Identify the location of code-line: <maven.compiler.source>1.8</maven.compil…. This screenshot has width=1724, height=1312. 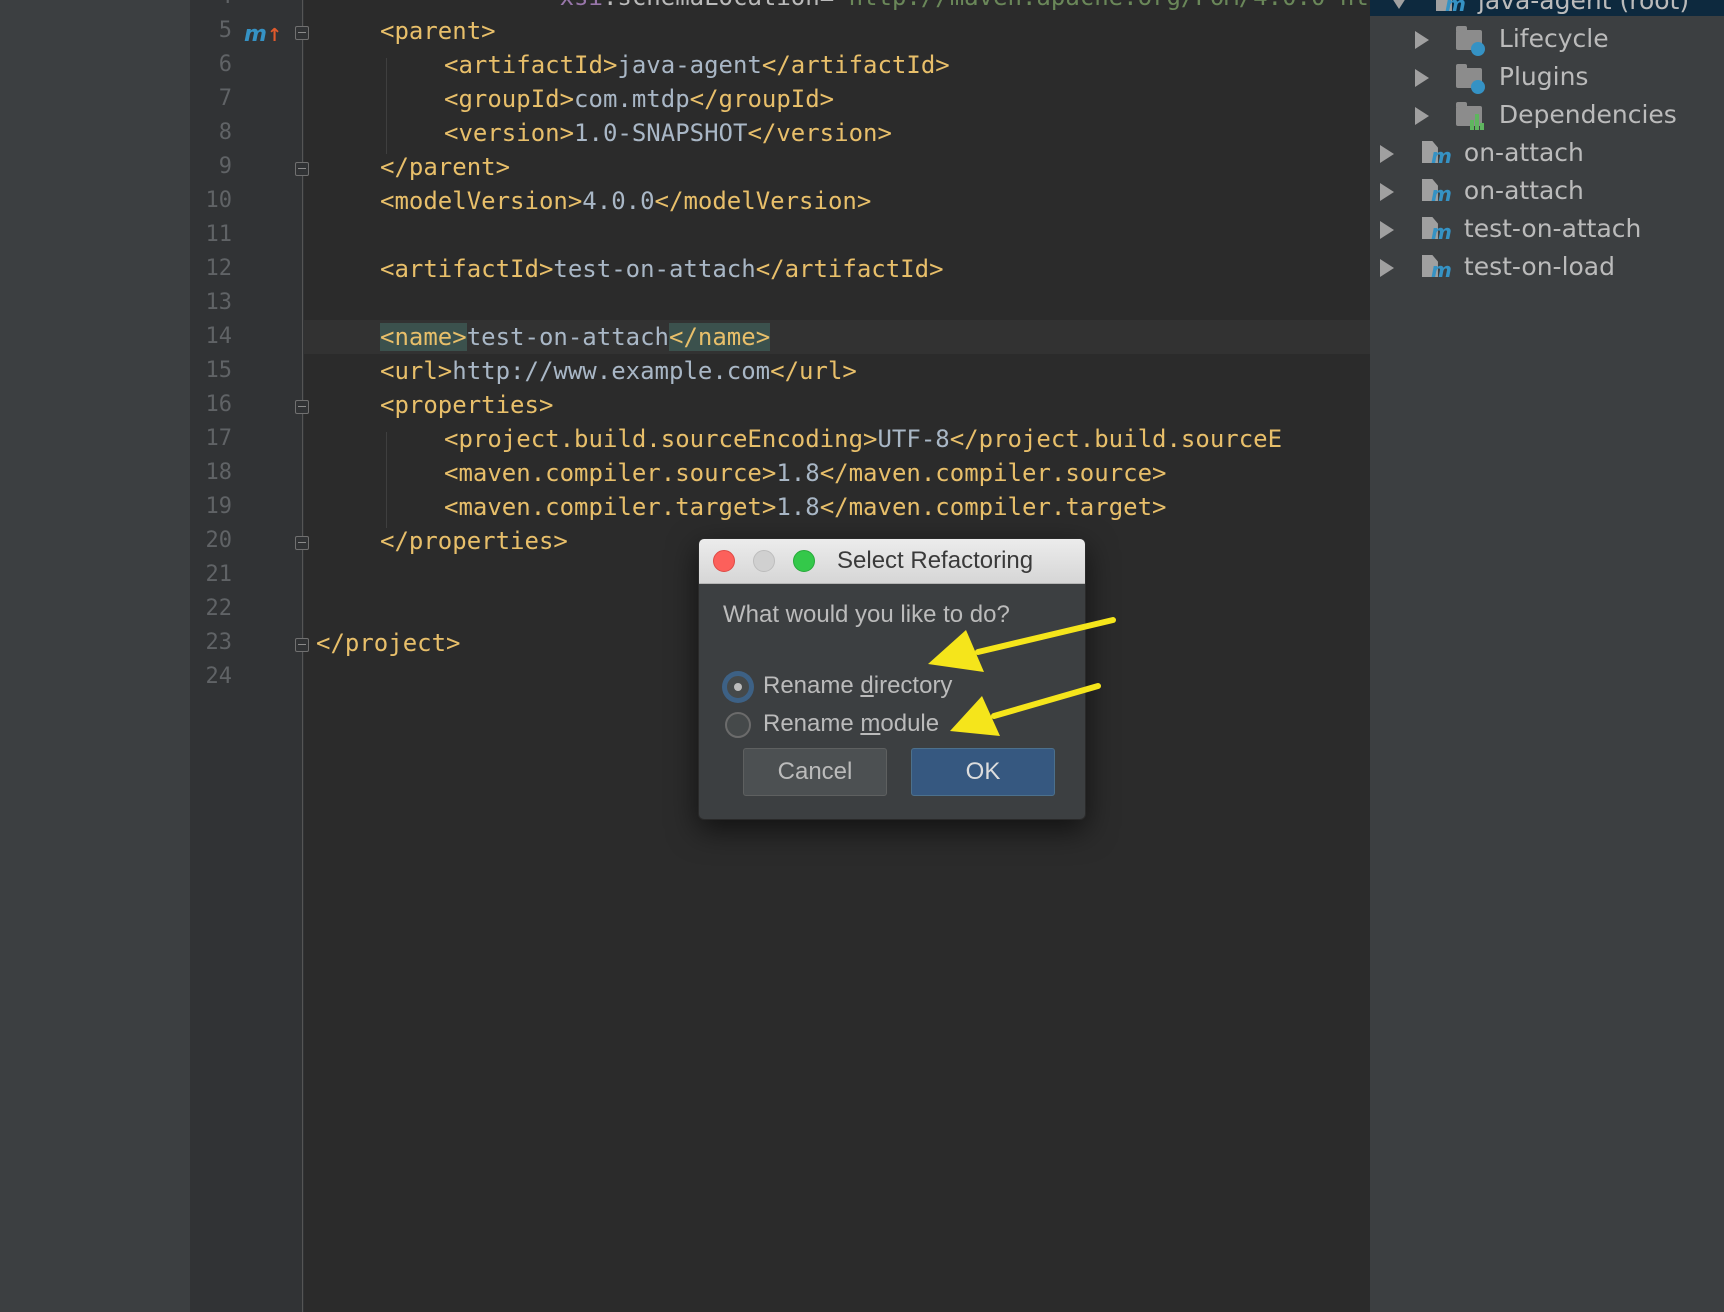
(837, 473).